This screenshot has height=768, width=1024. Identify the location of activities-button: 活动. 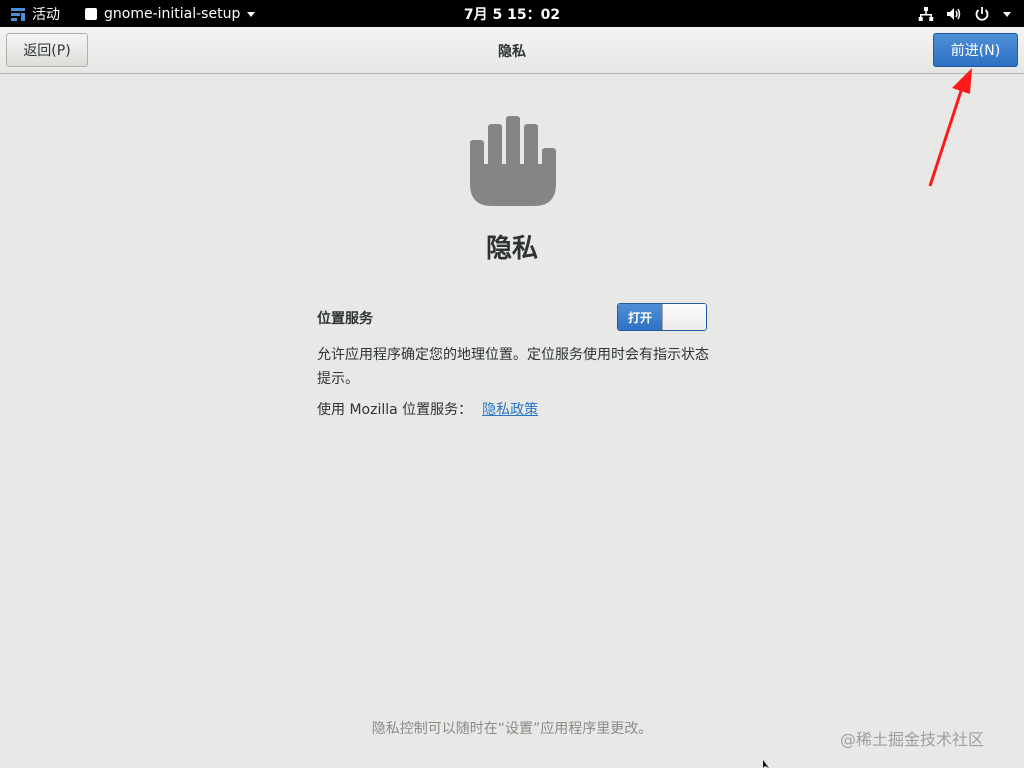
(35, 14).